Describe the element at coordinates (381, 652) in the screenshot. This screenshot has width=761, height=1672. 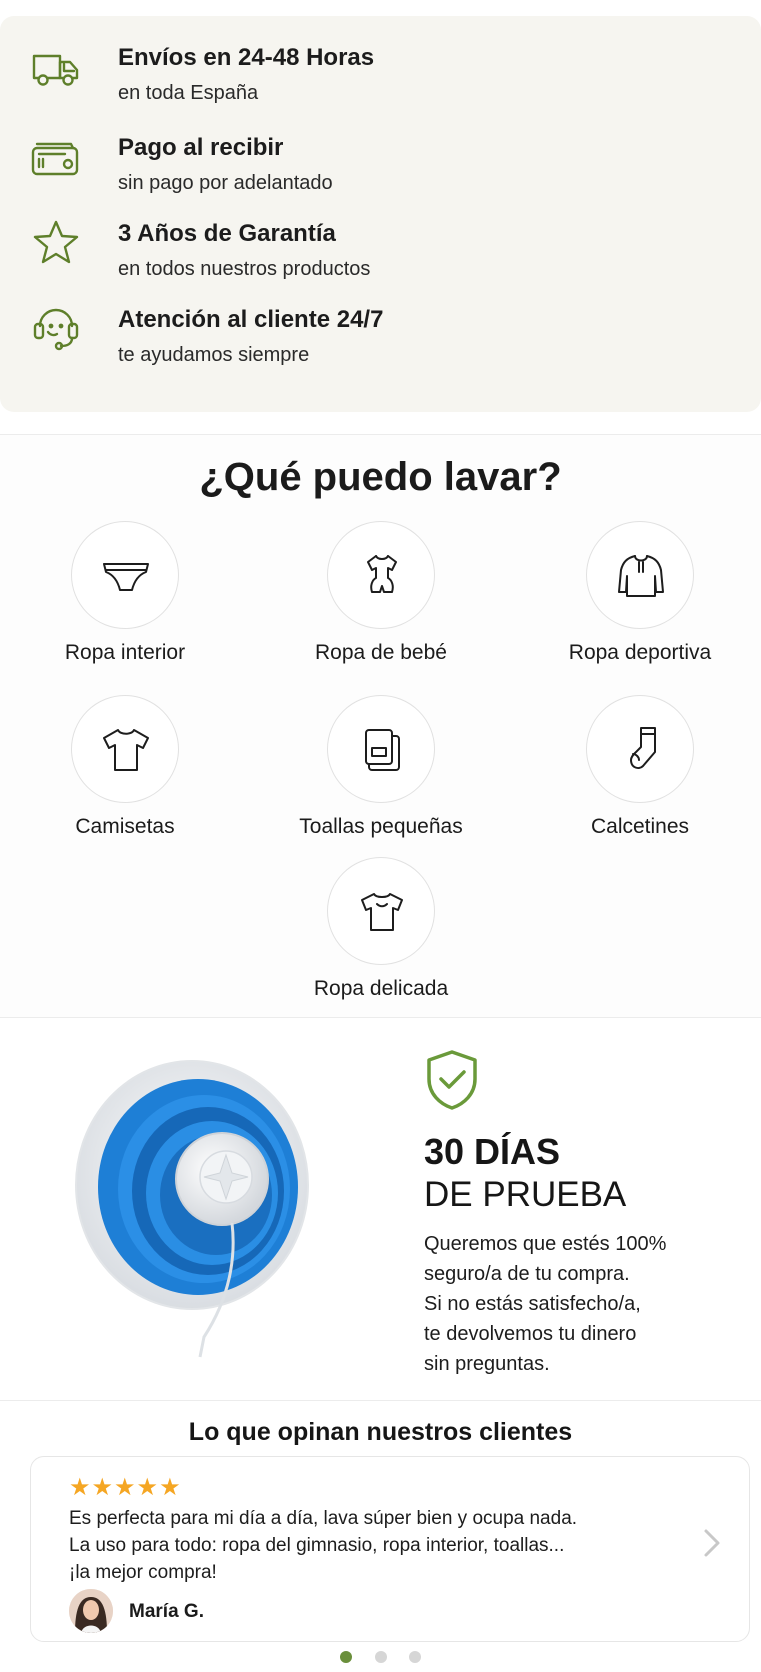
I see `wash-item-label: Ropa de bebé` at that location.